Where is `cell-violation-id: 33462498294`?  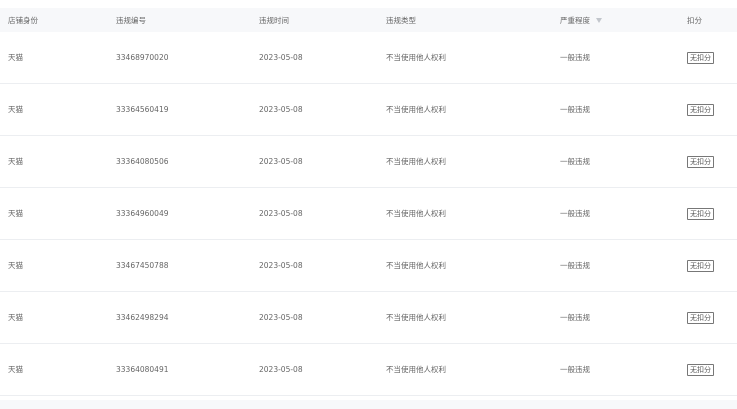 cell-violation-id: 33462498294 is located at coordinates (142, 317).